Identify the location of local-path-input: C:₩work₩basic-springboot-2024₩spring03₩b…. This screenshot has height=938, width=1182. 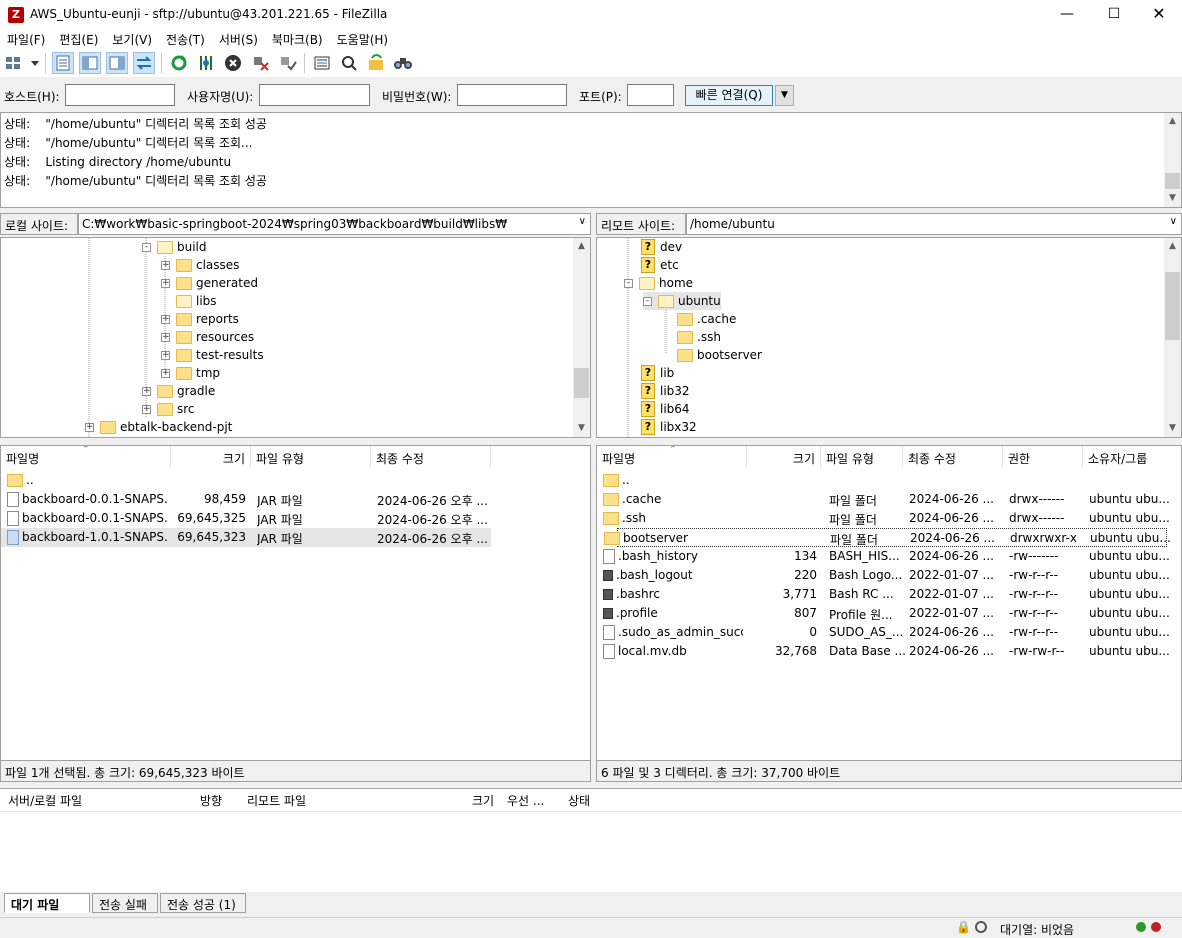
(334, 224).